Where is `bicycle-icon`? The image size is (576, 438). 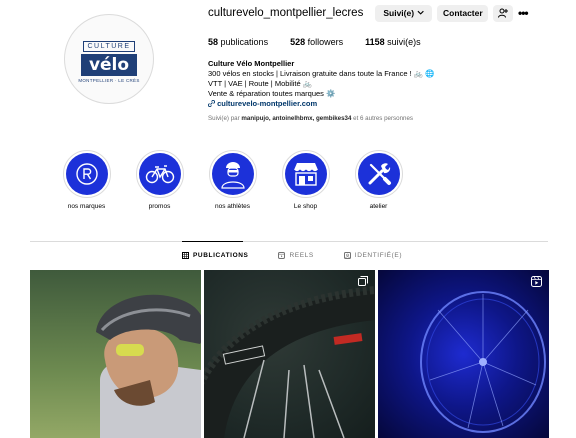 bicycle-icon is located at coordinates (159, 174).